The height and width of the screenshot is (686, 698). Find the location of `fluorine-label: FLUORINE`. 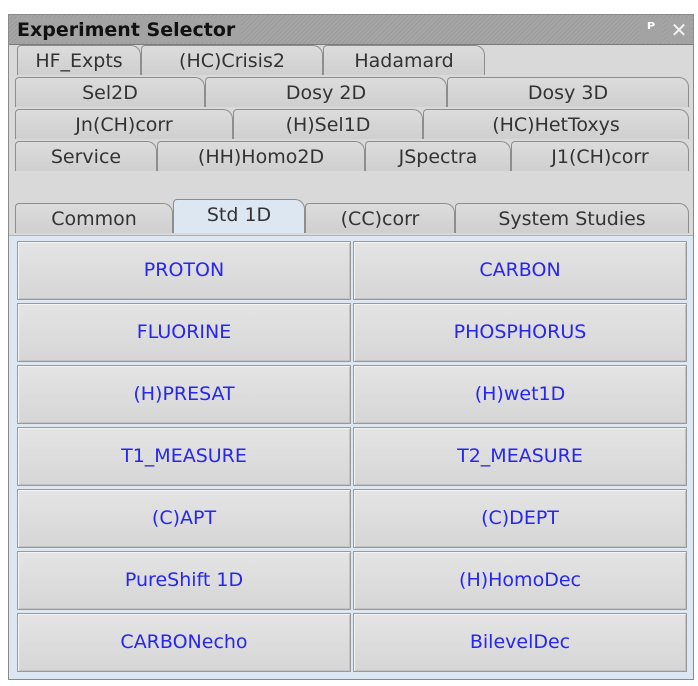

fluorine-label: FLUORINE is located at coordinates (184, 332).